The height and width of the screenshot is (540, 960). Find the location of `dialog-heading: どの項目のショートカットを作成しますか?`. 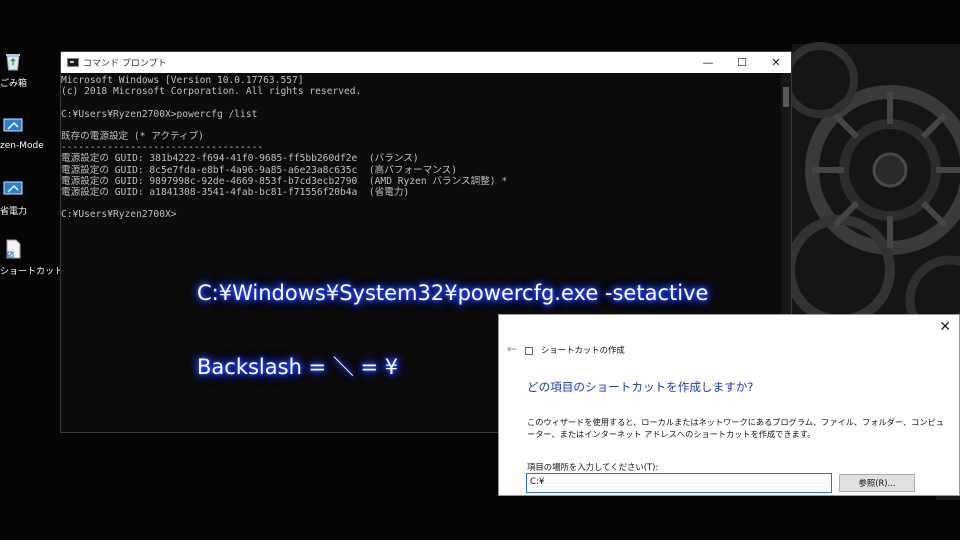

dialog-heading: どの項目のショートカットを作成しますか? is located at coordinates (640, 387).